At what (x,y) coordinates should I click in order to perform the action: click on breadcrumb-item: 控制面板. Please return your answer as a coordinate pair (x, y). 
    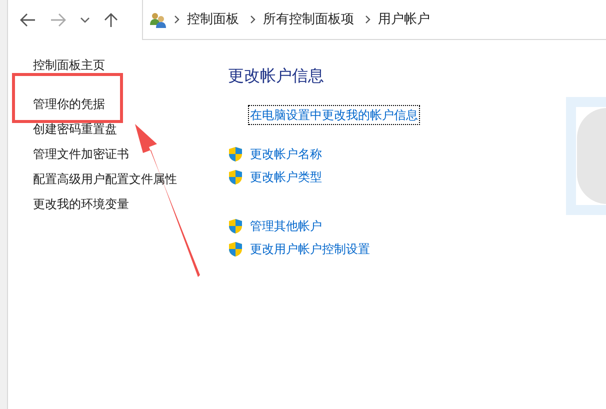
    Looking at the image, I should click on (213, 20).